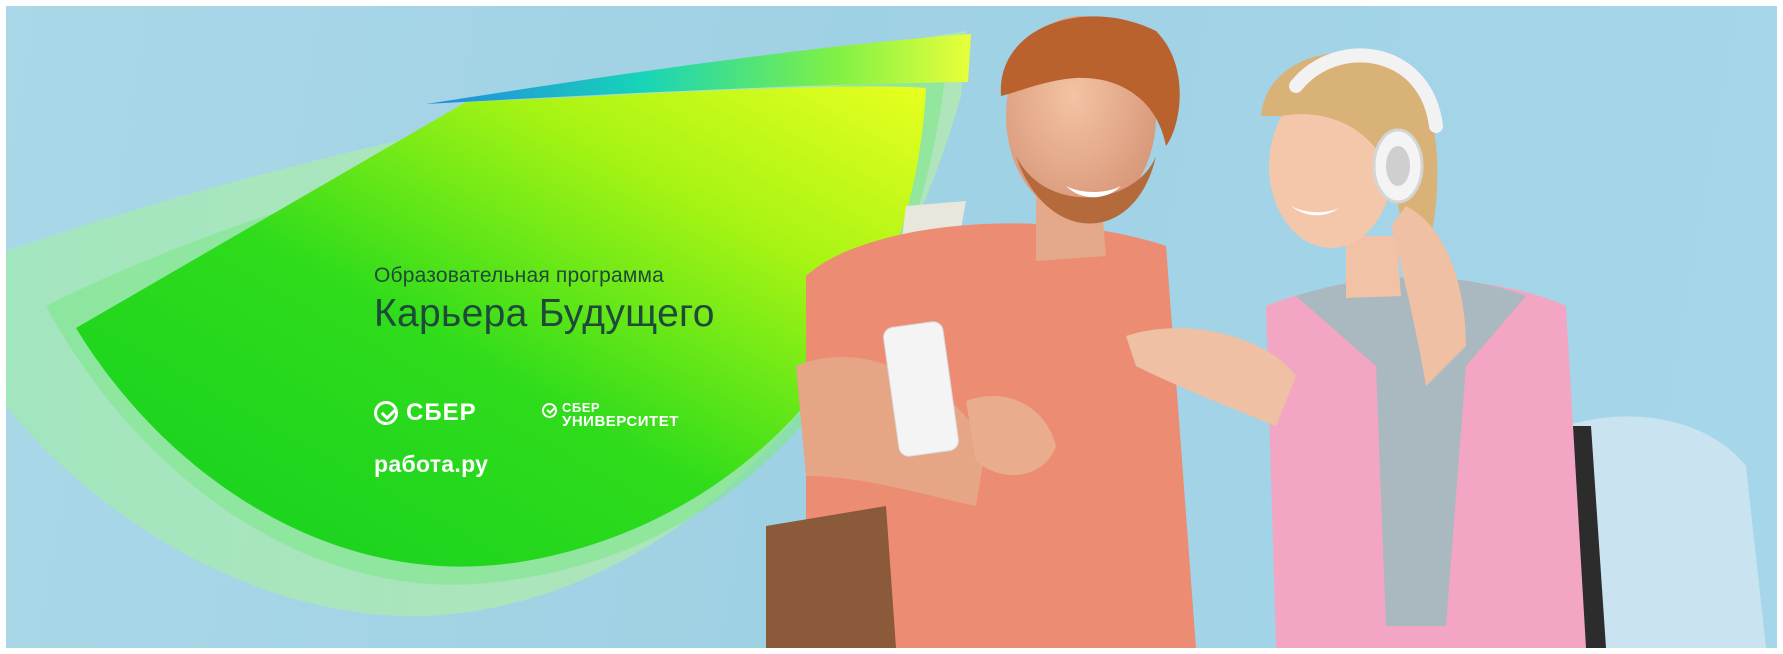 This screenshot has height=654, width=1783. Describe the element at coordinates (544, 313) in the screenshot. I see `program-title: Карьера Будущего` at that location.